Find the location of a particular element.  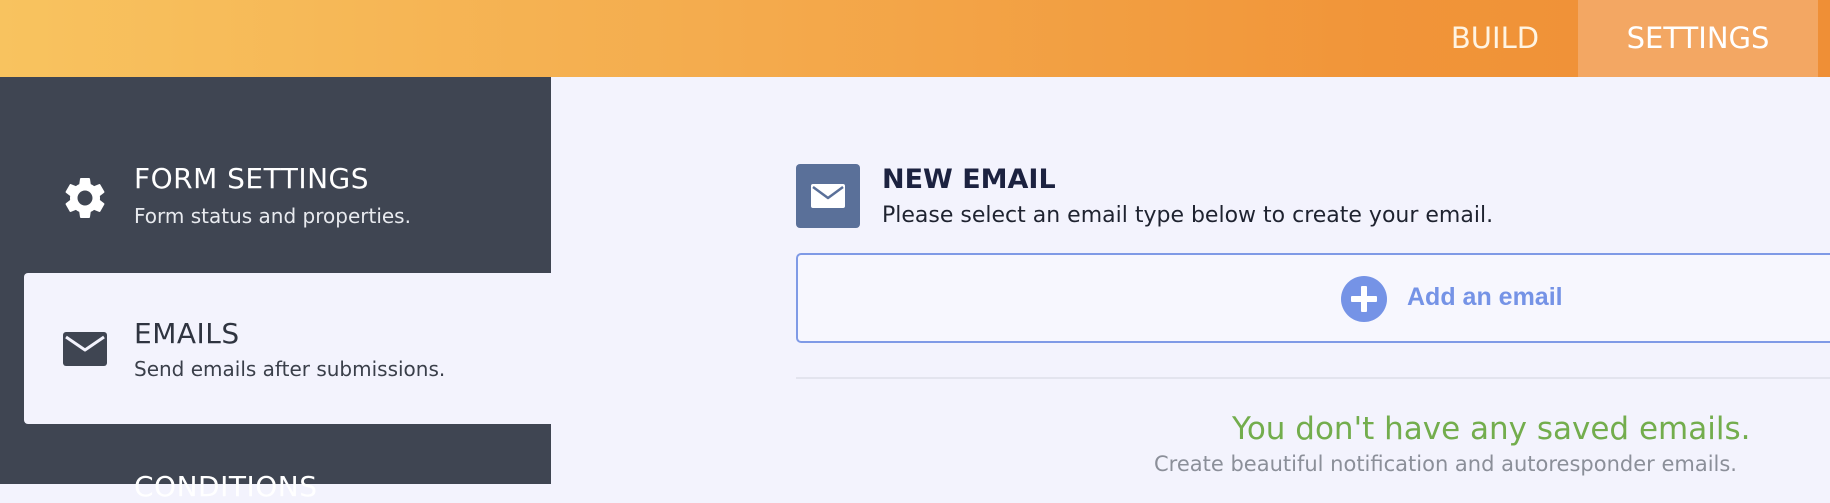

plus-circle-icon is located at coordinates (1364, 299).